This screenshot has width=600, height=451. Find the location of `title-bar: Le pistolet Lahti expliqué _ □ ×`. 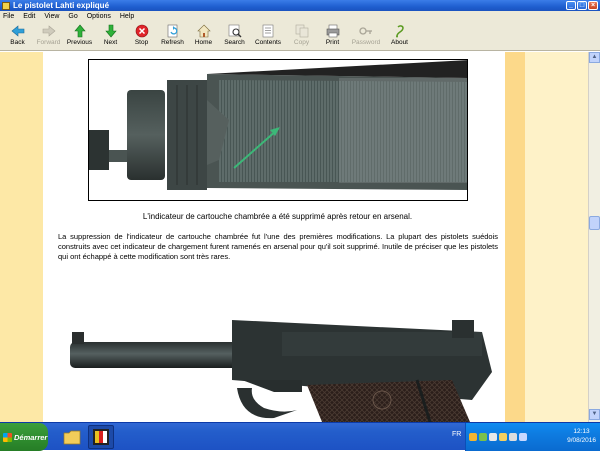

title-bar: Le pistolet Lahti expliqué _ □ × is located at coordinates (300, 5).